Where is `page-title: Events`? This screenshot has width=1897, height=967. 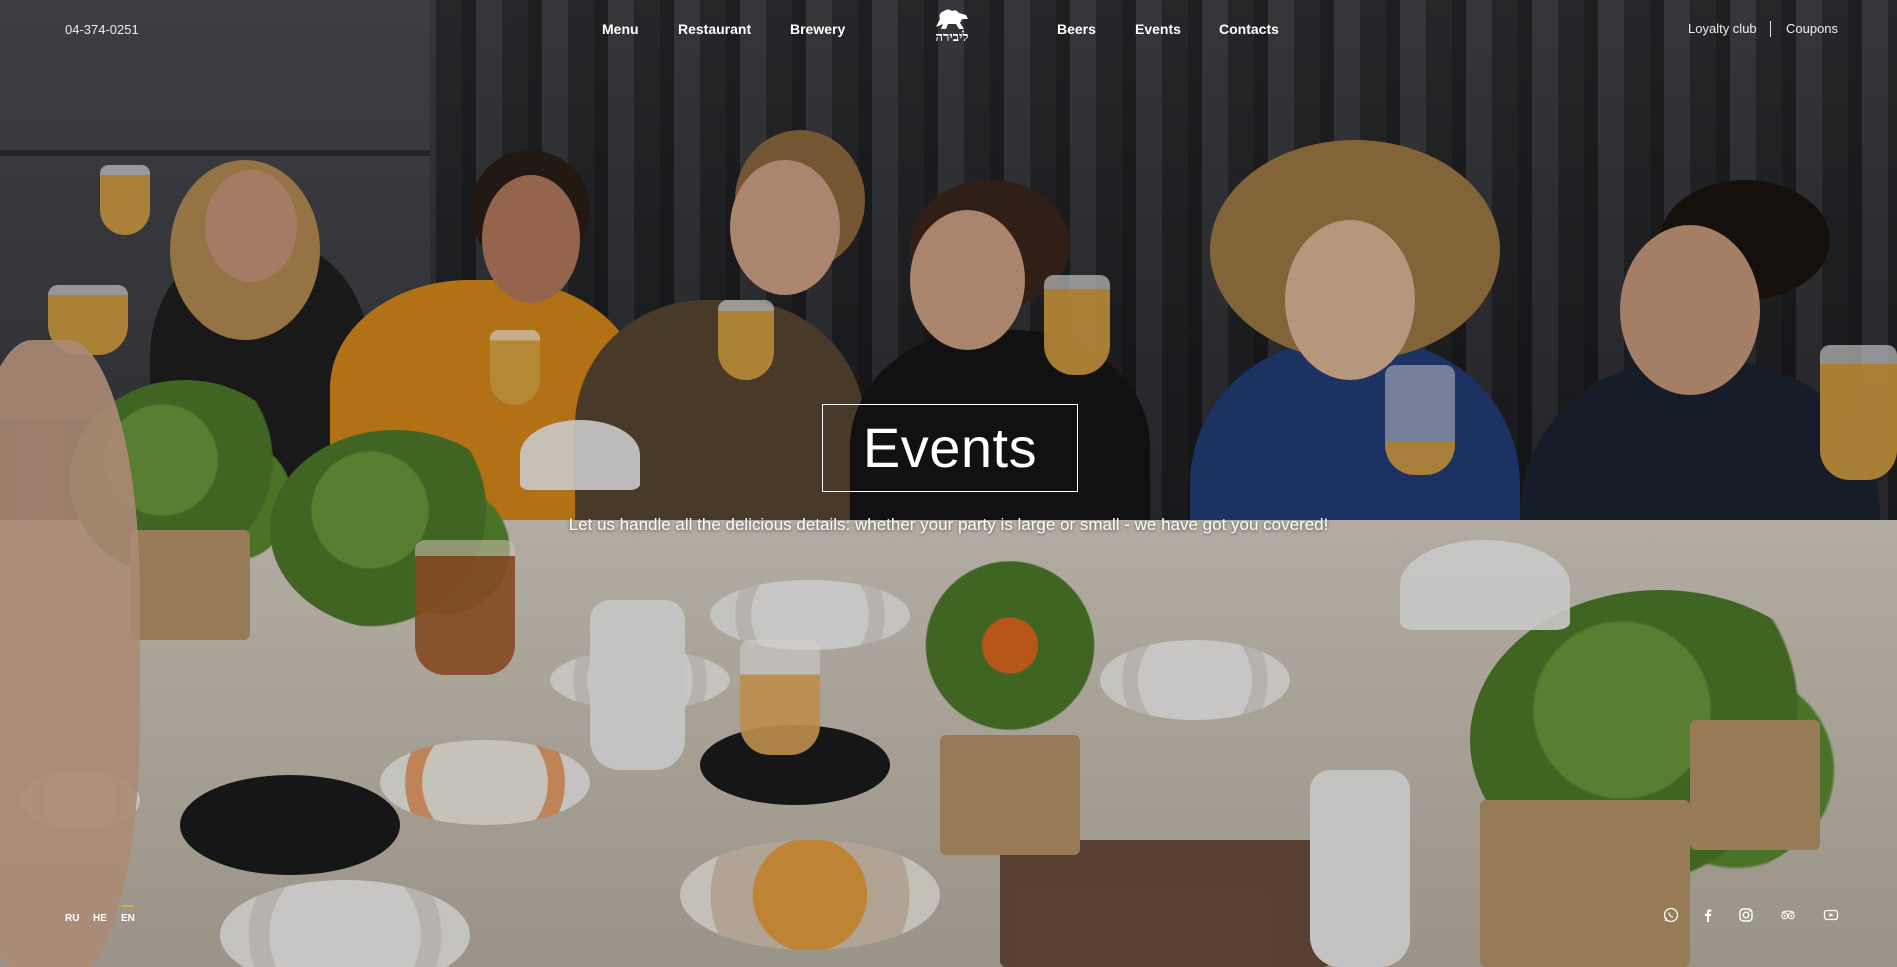
page-title: Events is located at coordinates (950, 447).